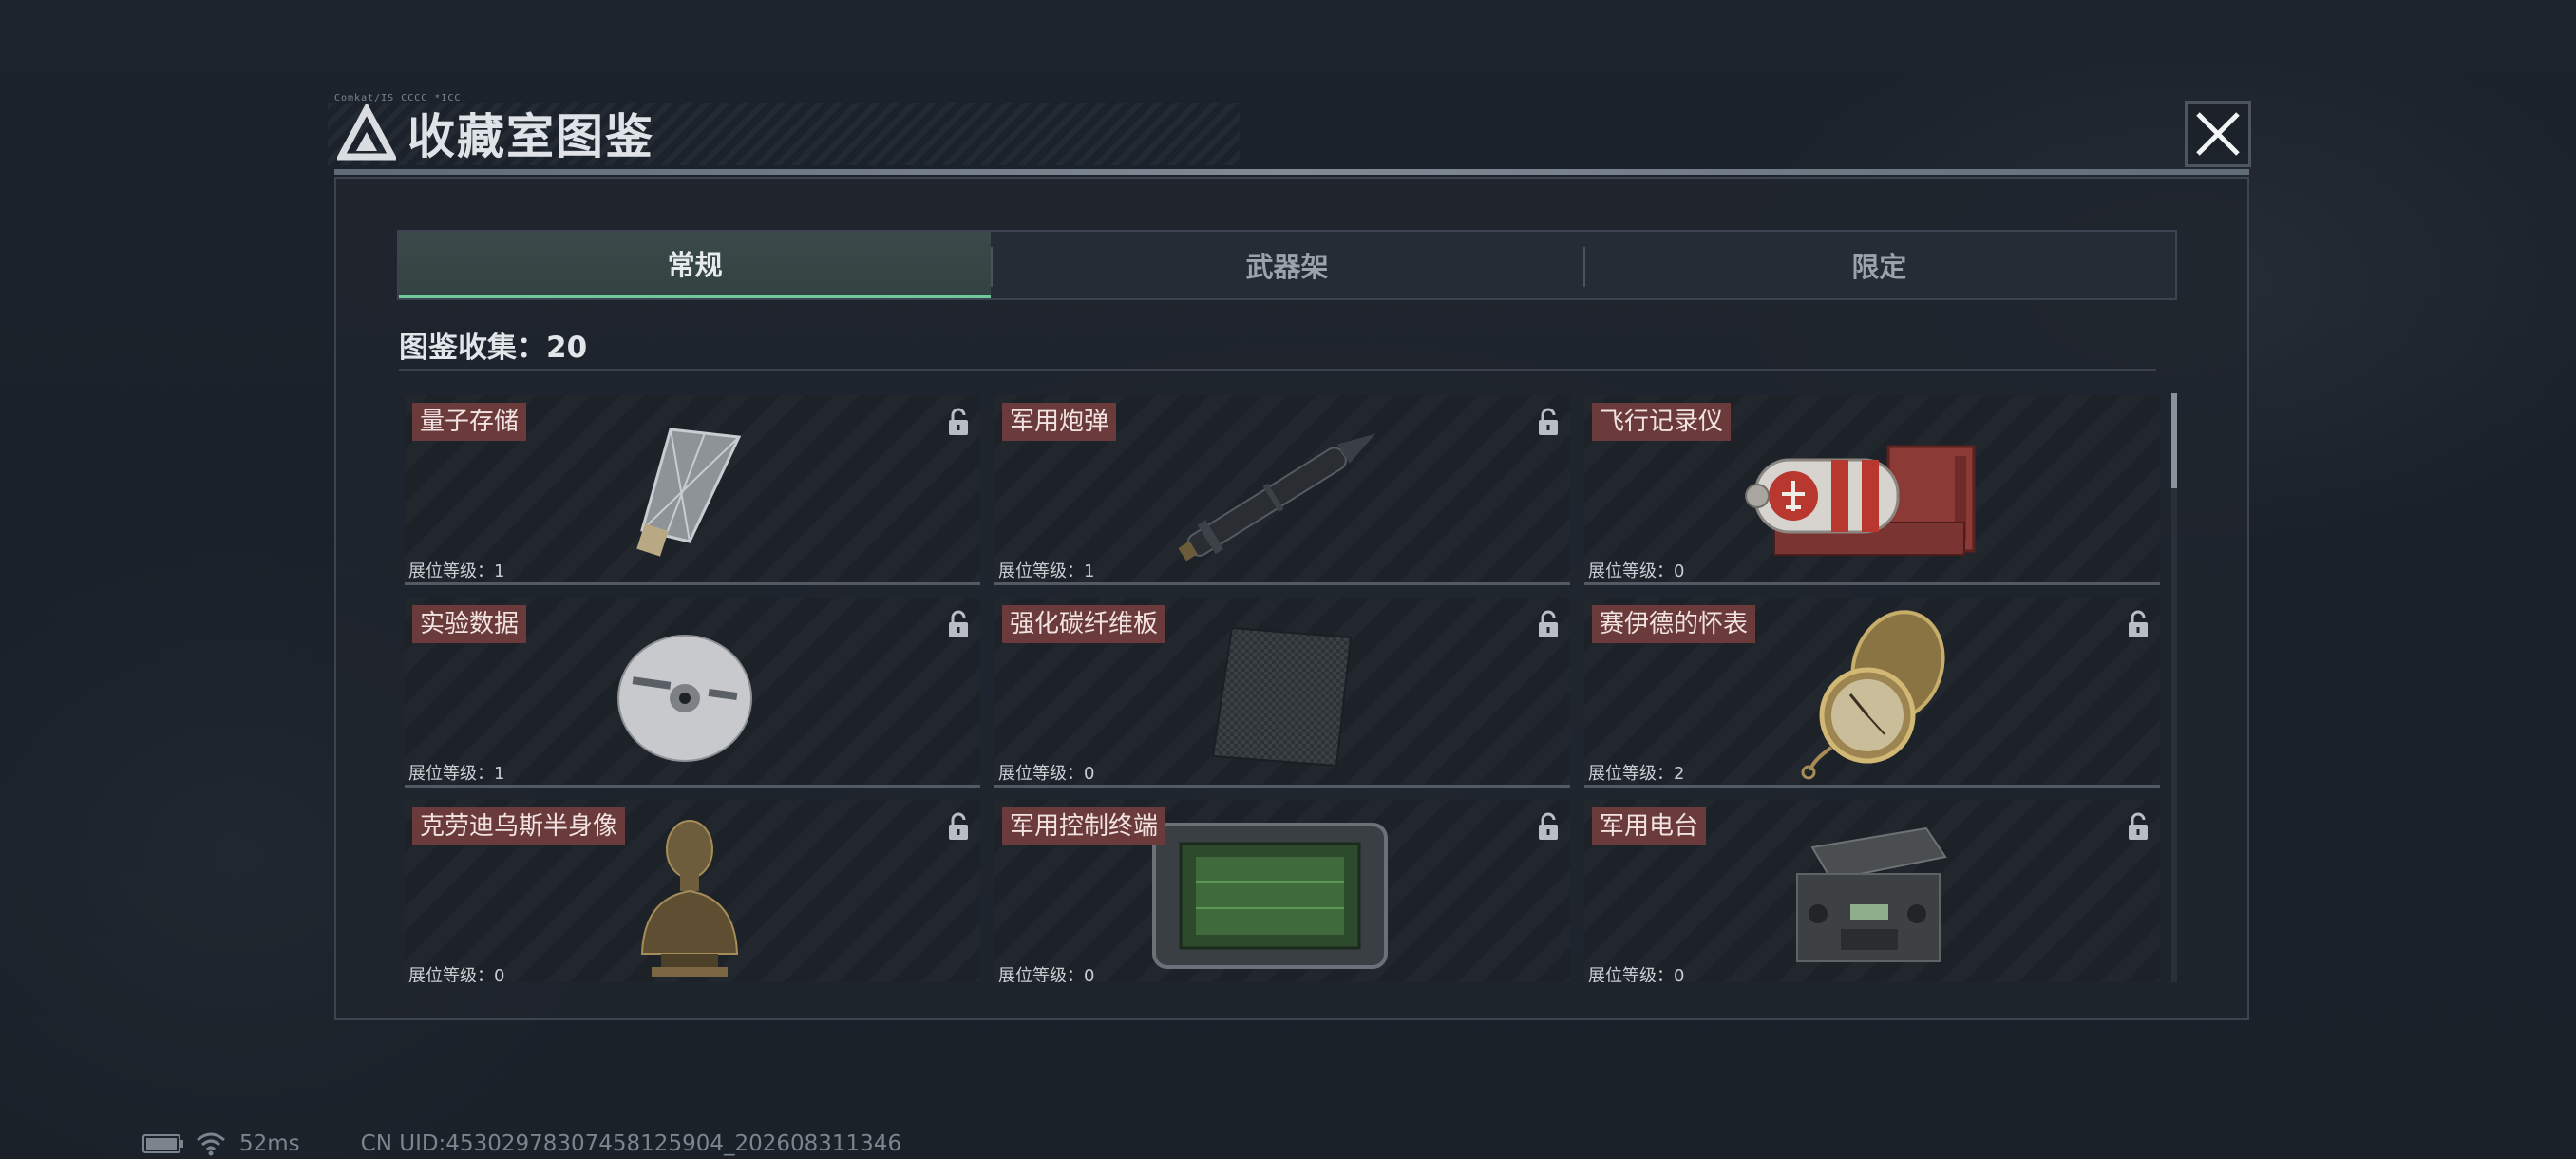 This screenshot has width=2576, height=1159. Describe the element at coordinates (1662, 422) in the screenshot. I see `item-name: 飞行记录仪` at that location.